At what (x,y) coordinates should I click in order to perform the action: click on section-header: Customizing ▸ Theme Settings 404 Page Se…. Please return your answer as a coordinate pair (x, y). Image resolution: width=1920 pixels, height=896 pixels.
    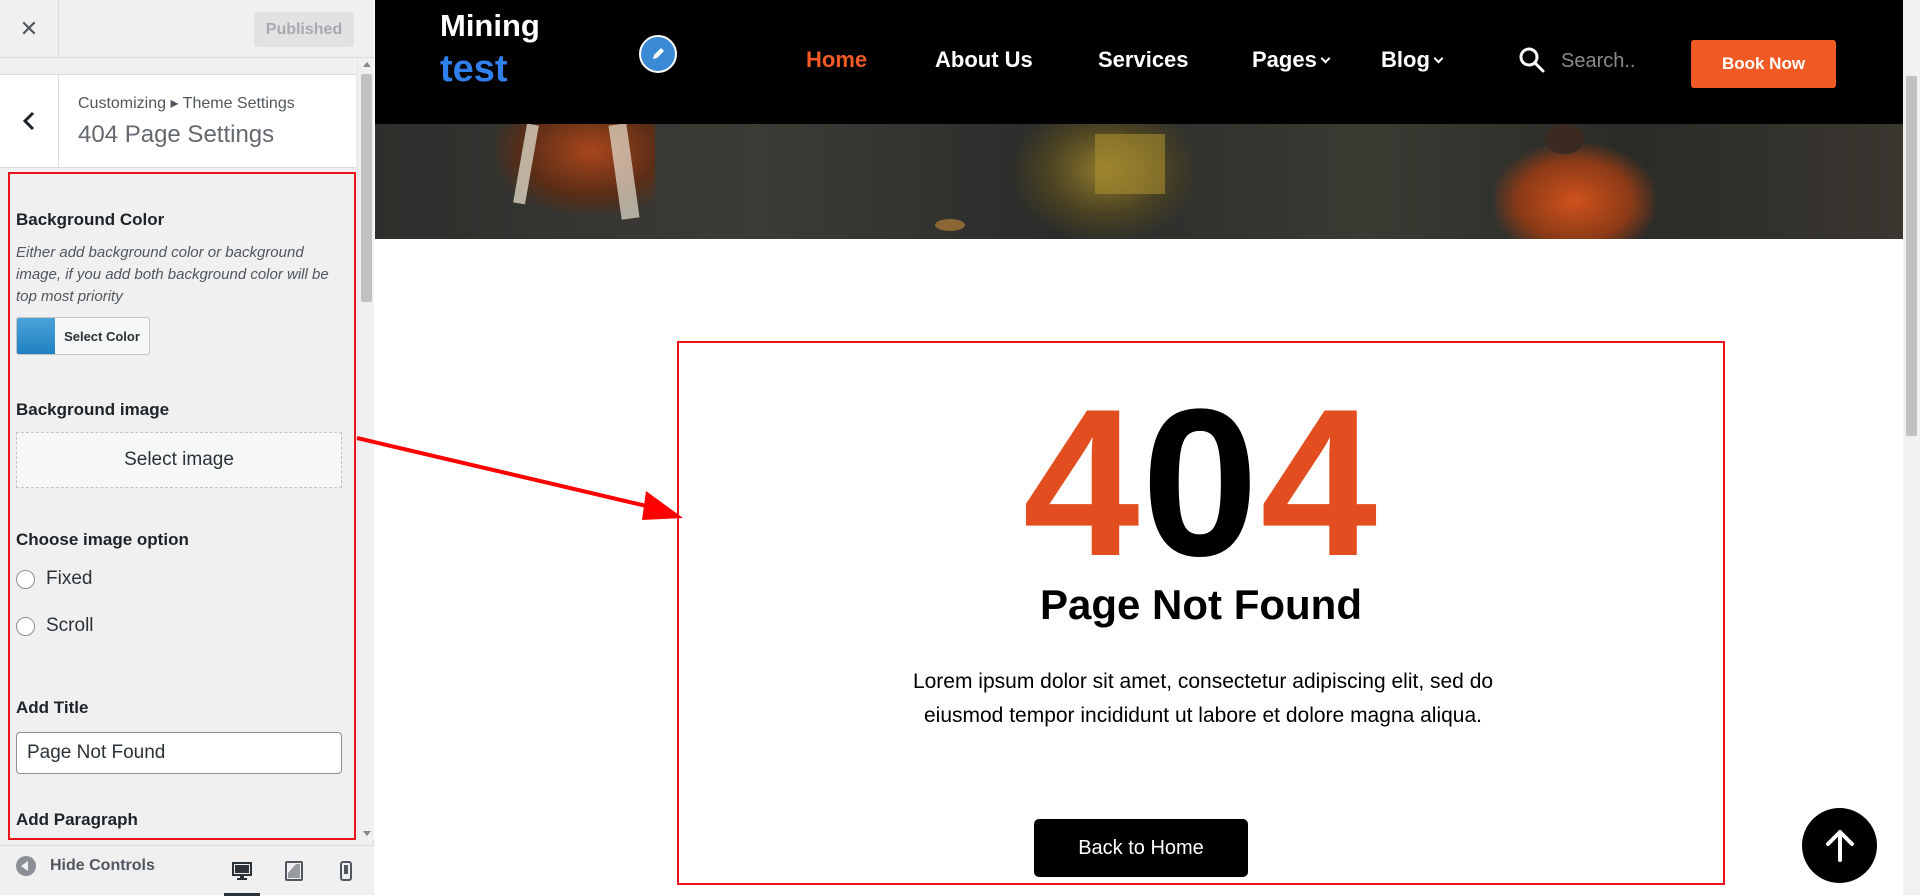
    Looking at the image, I should click on (178, 121).